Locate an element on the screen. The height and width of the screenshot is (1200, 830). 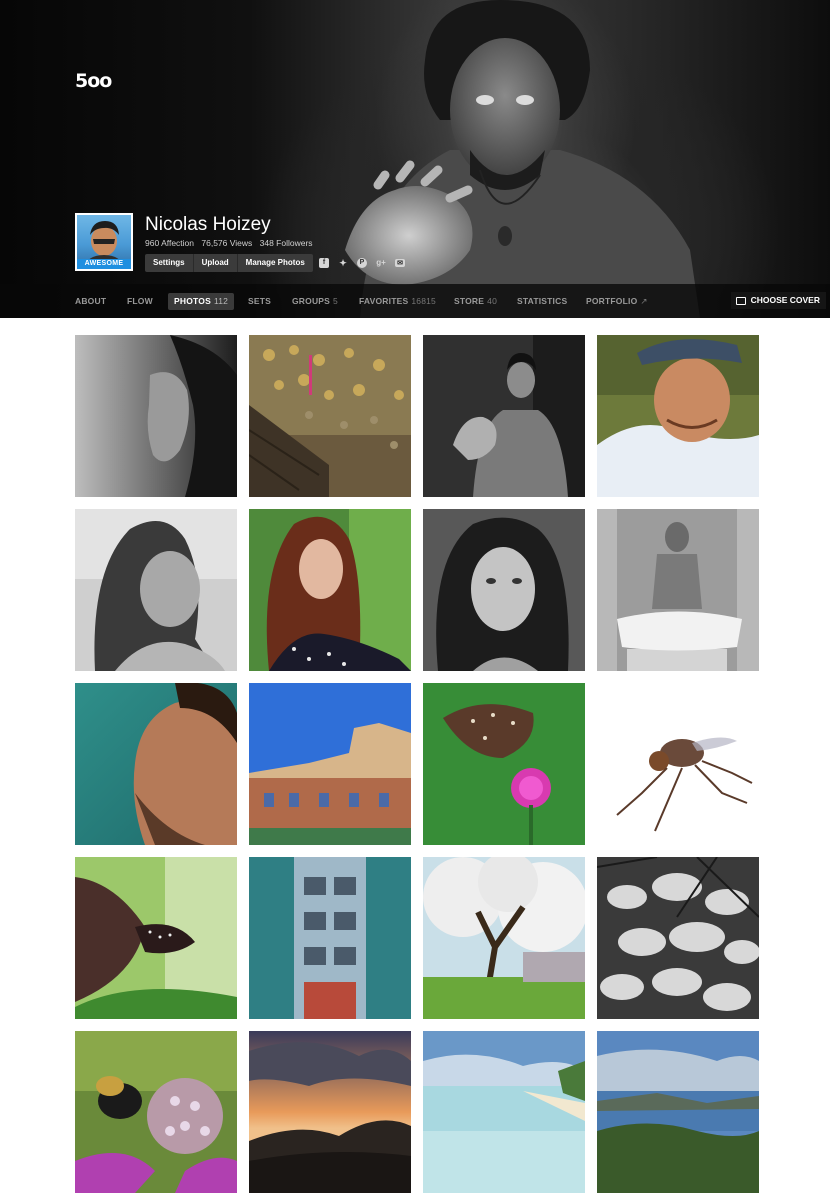
pinterest-icon: P is located at coordinates (362, 263).